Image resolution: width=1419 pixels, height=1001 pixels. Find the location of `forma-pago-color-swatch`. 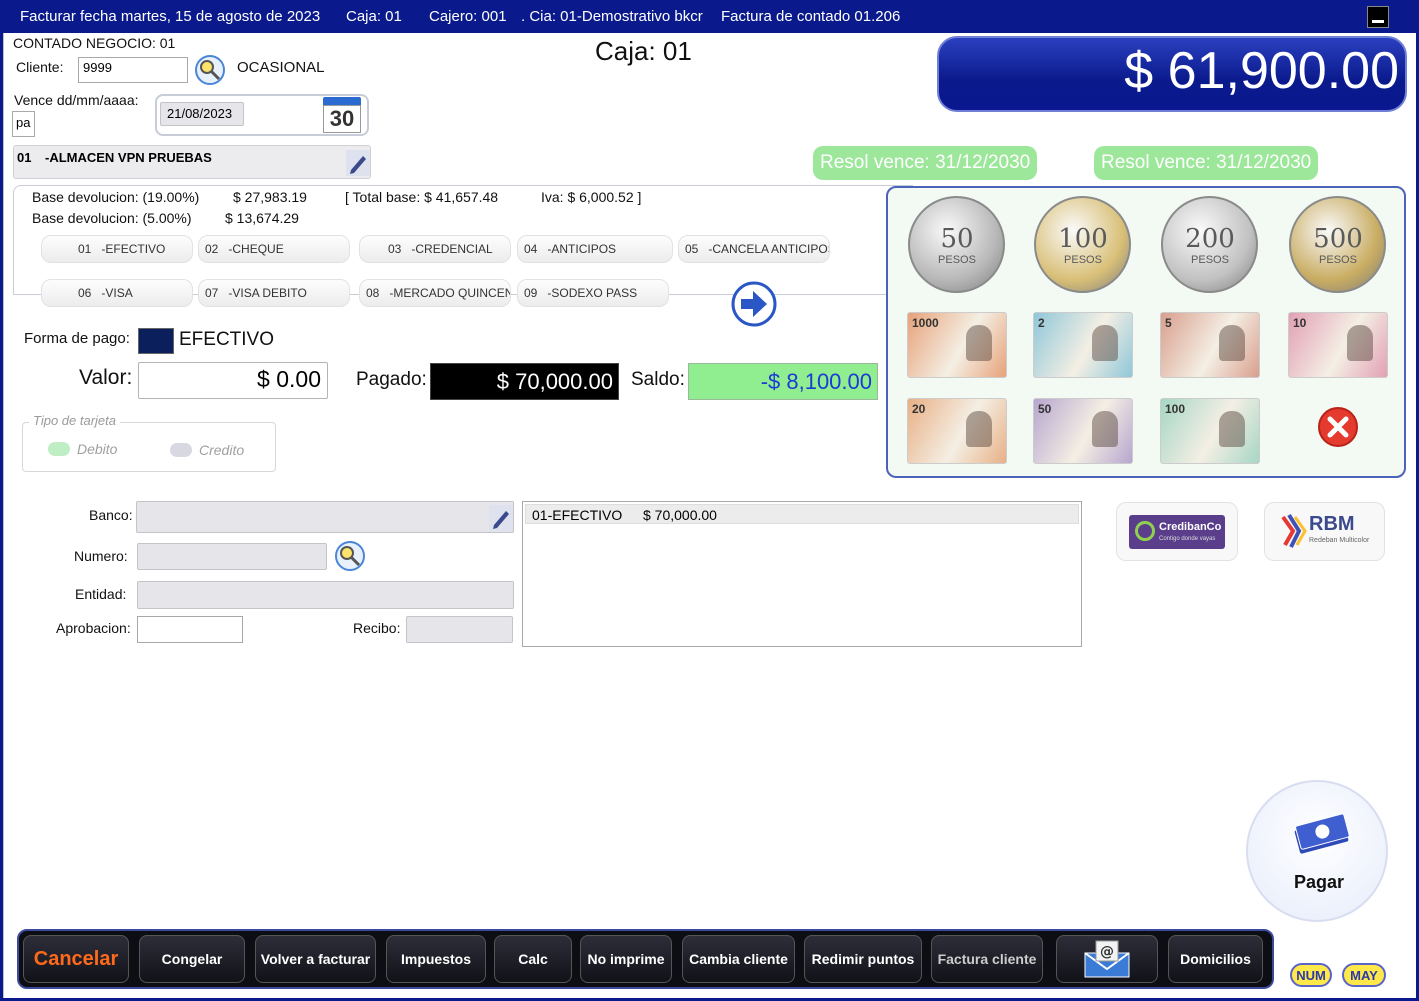

forma-pago-color-swatch is located at coordinates (156, 341).